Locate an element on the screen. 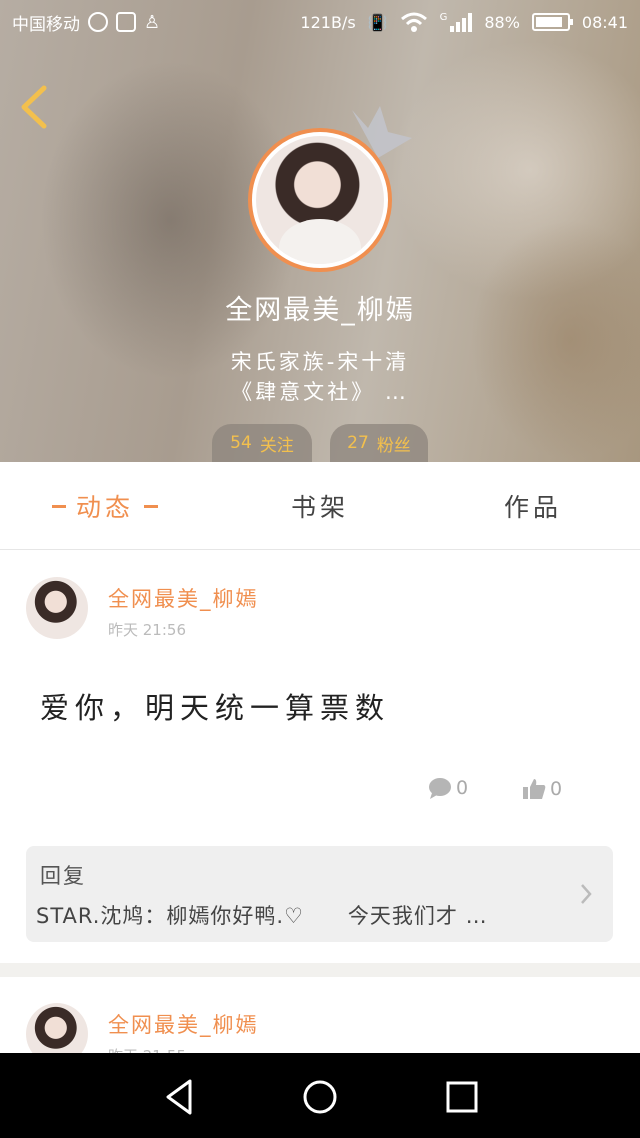 This screenshot has height=1138, width=640. feed-divider is located at coordinates (320, 970).